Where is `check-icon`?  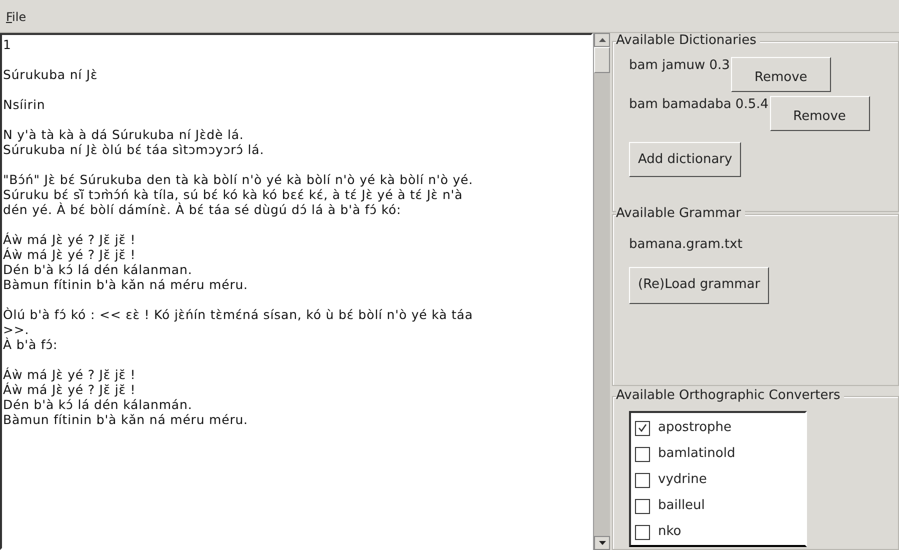 check-icon is located at coordinates (642, 428).